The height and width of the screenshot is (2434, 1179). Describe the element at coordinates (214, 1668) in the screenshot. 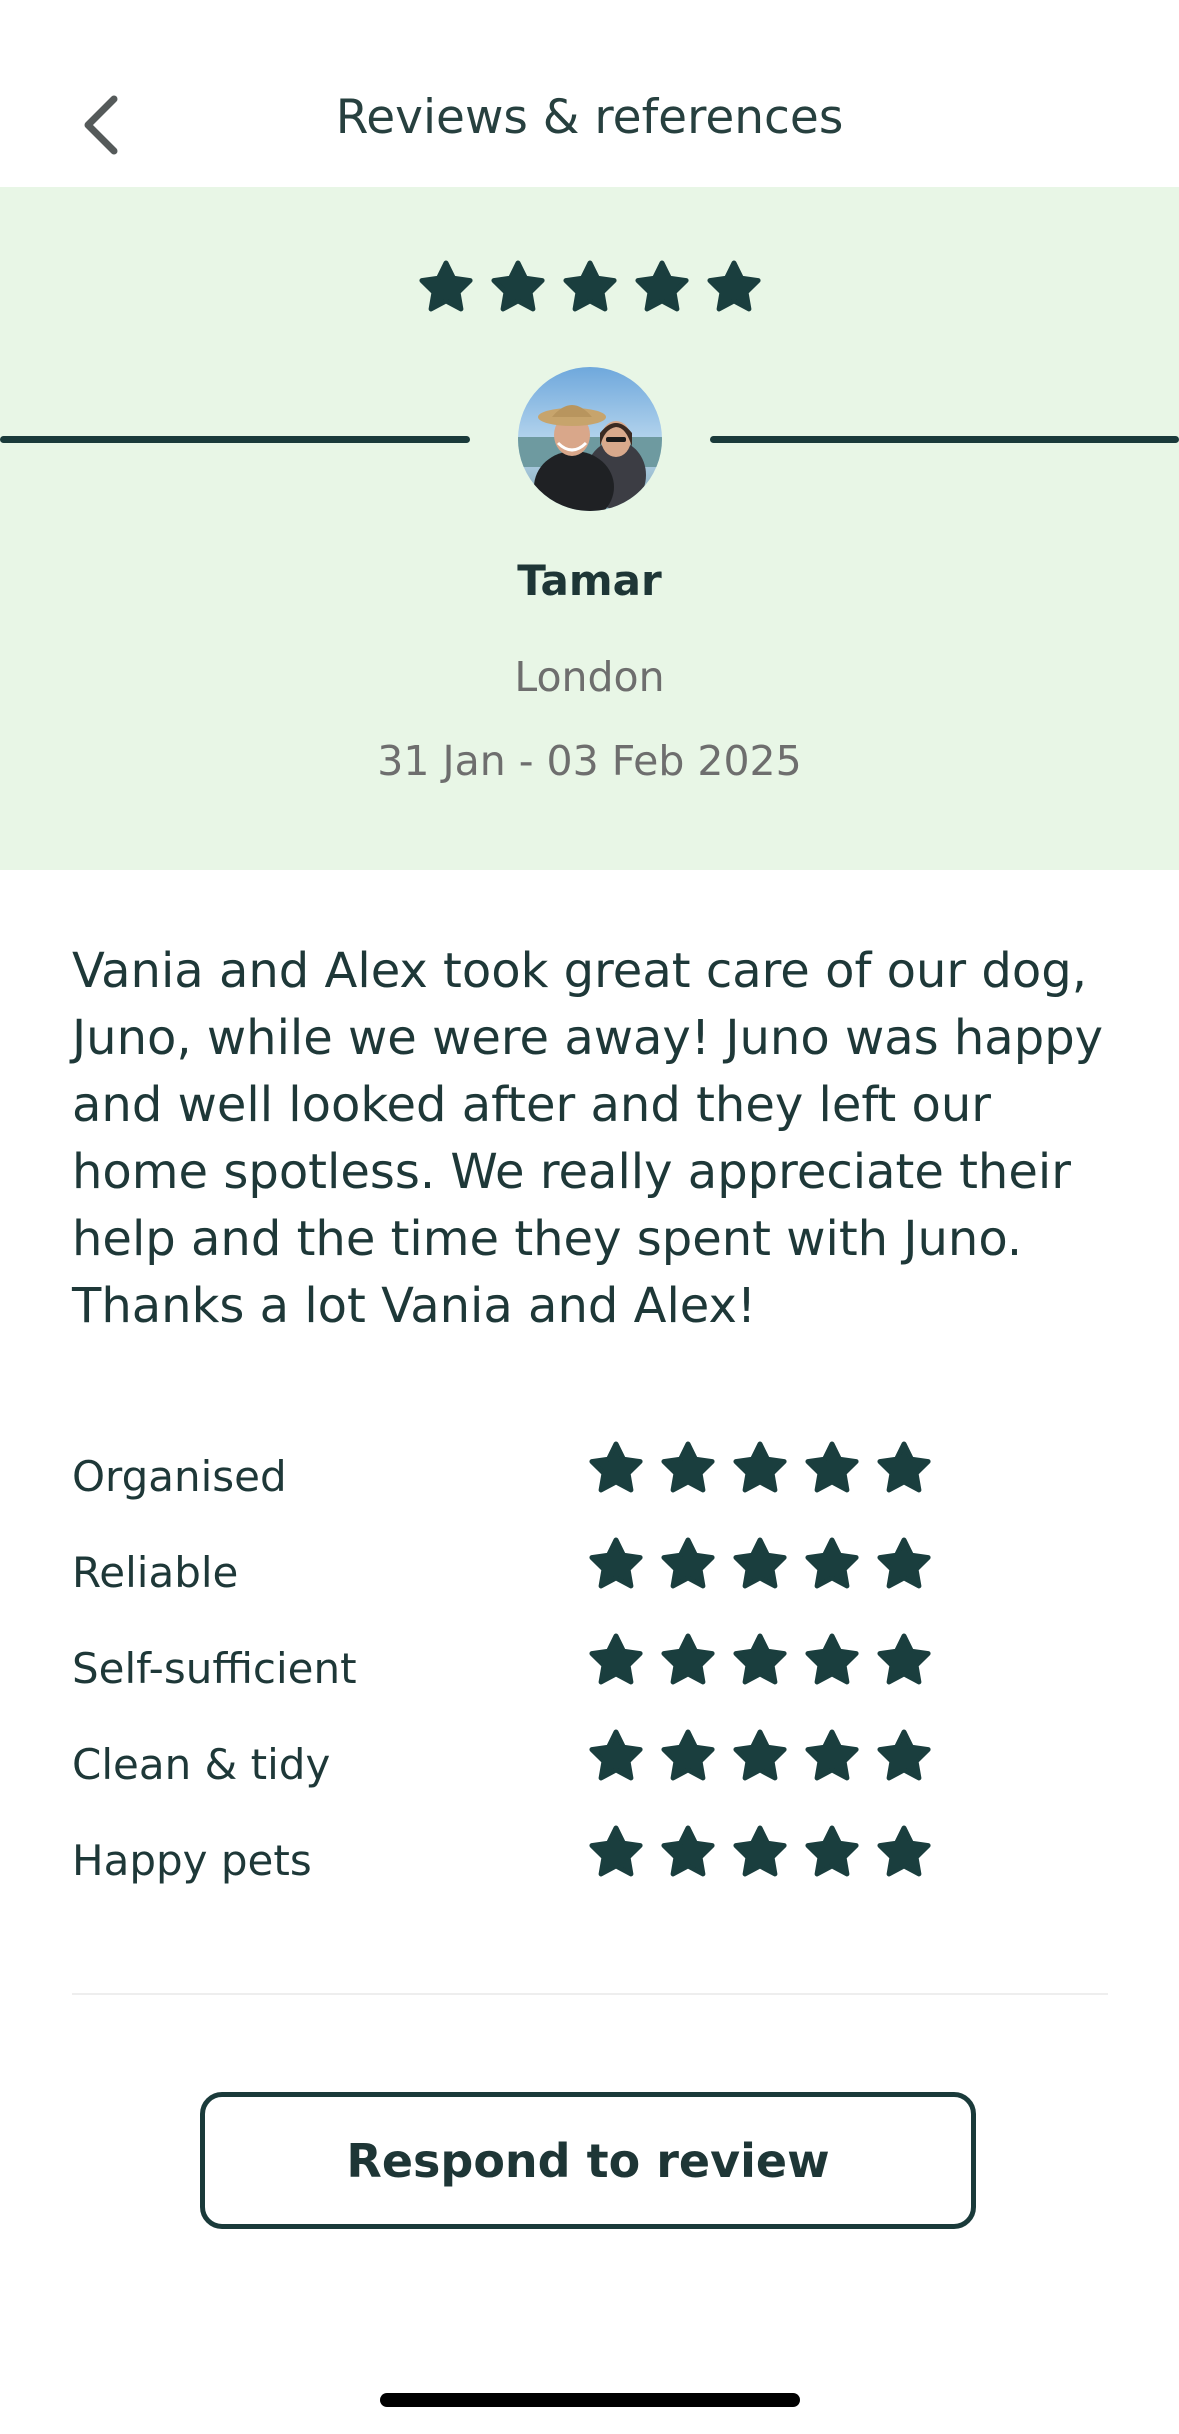

I see `rating-label: Self-sufficient` at that location.